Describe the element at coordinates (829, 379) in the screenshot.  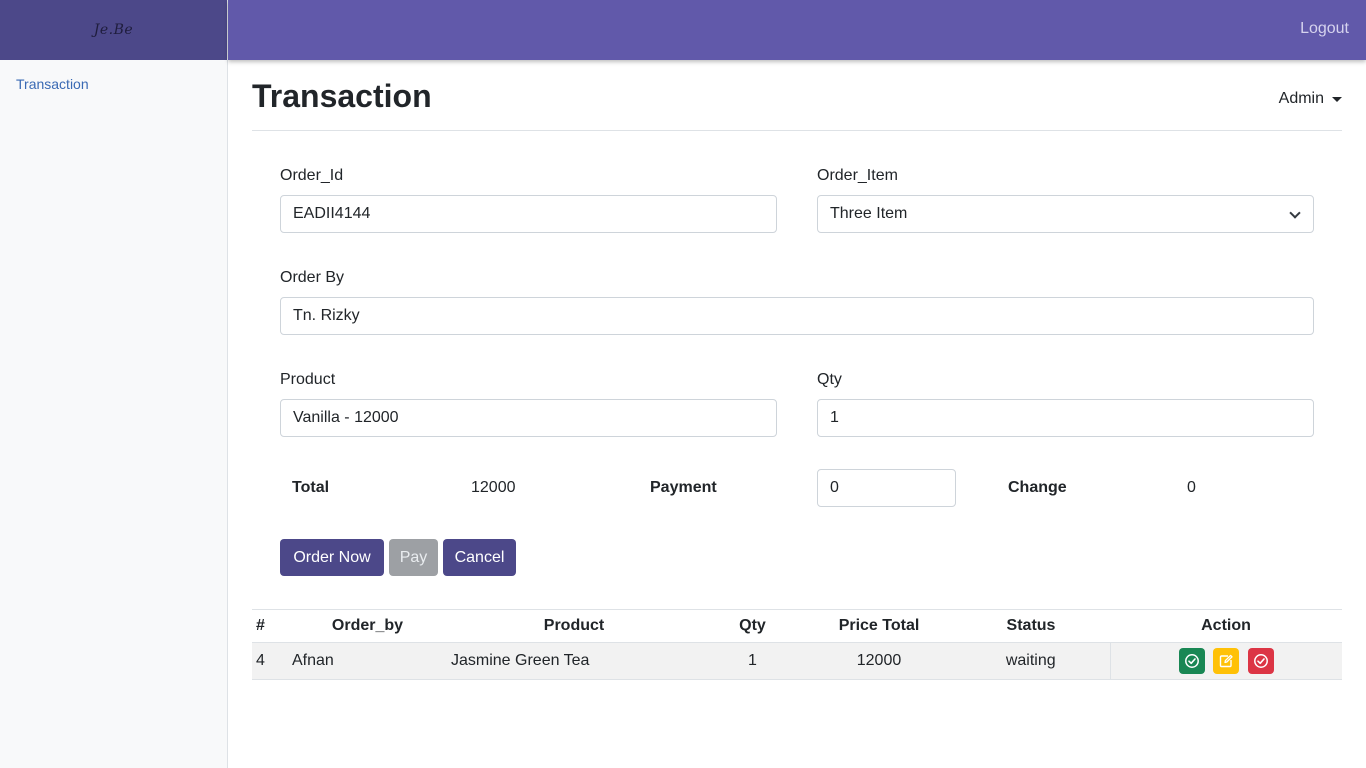
I see `qty-label: Qty` at that location.